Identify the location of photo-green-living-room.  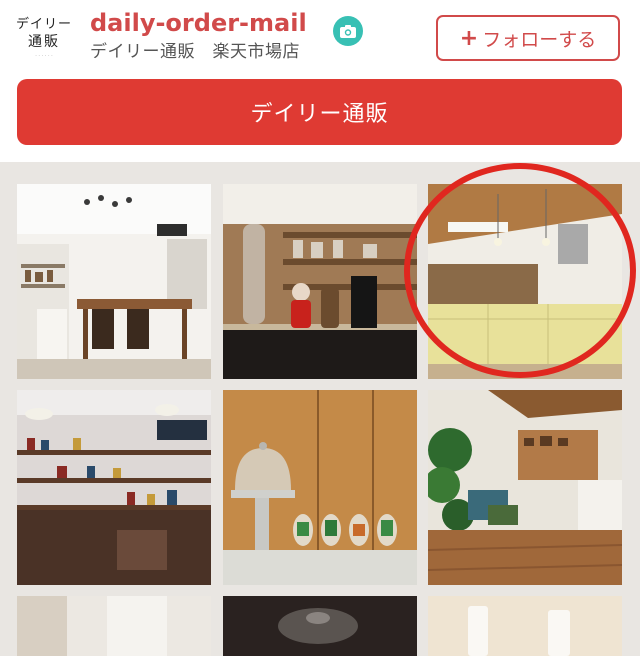
(525, 487).